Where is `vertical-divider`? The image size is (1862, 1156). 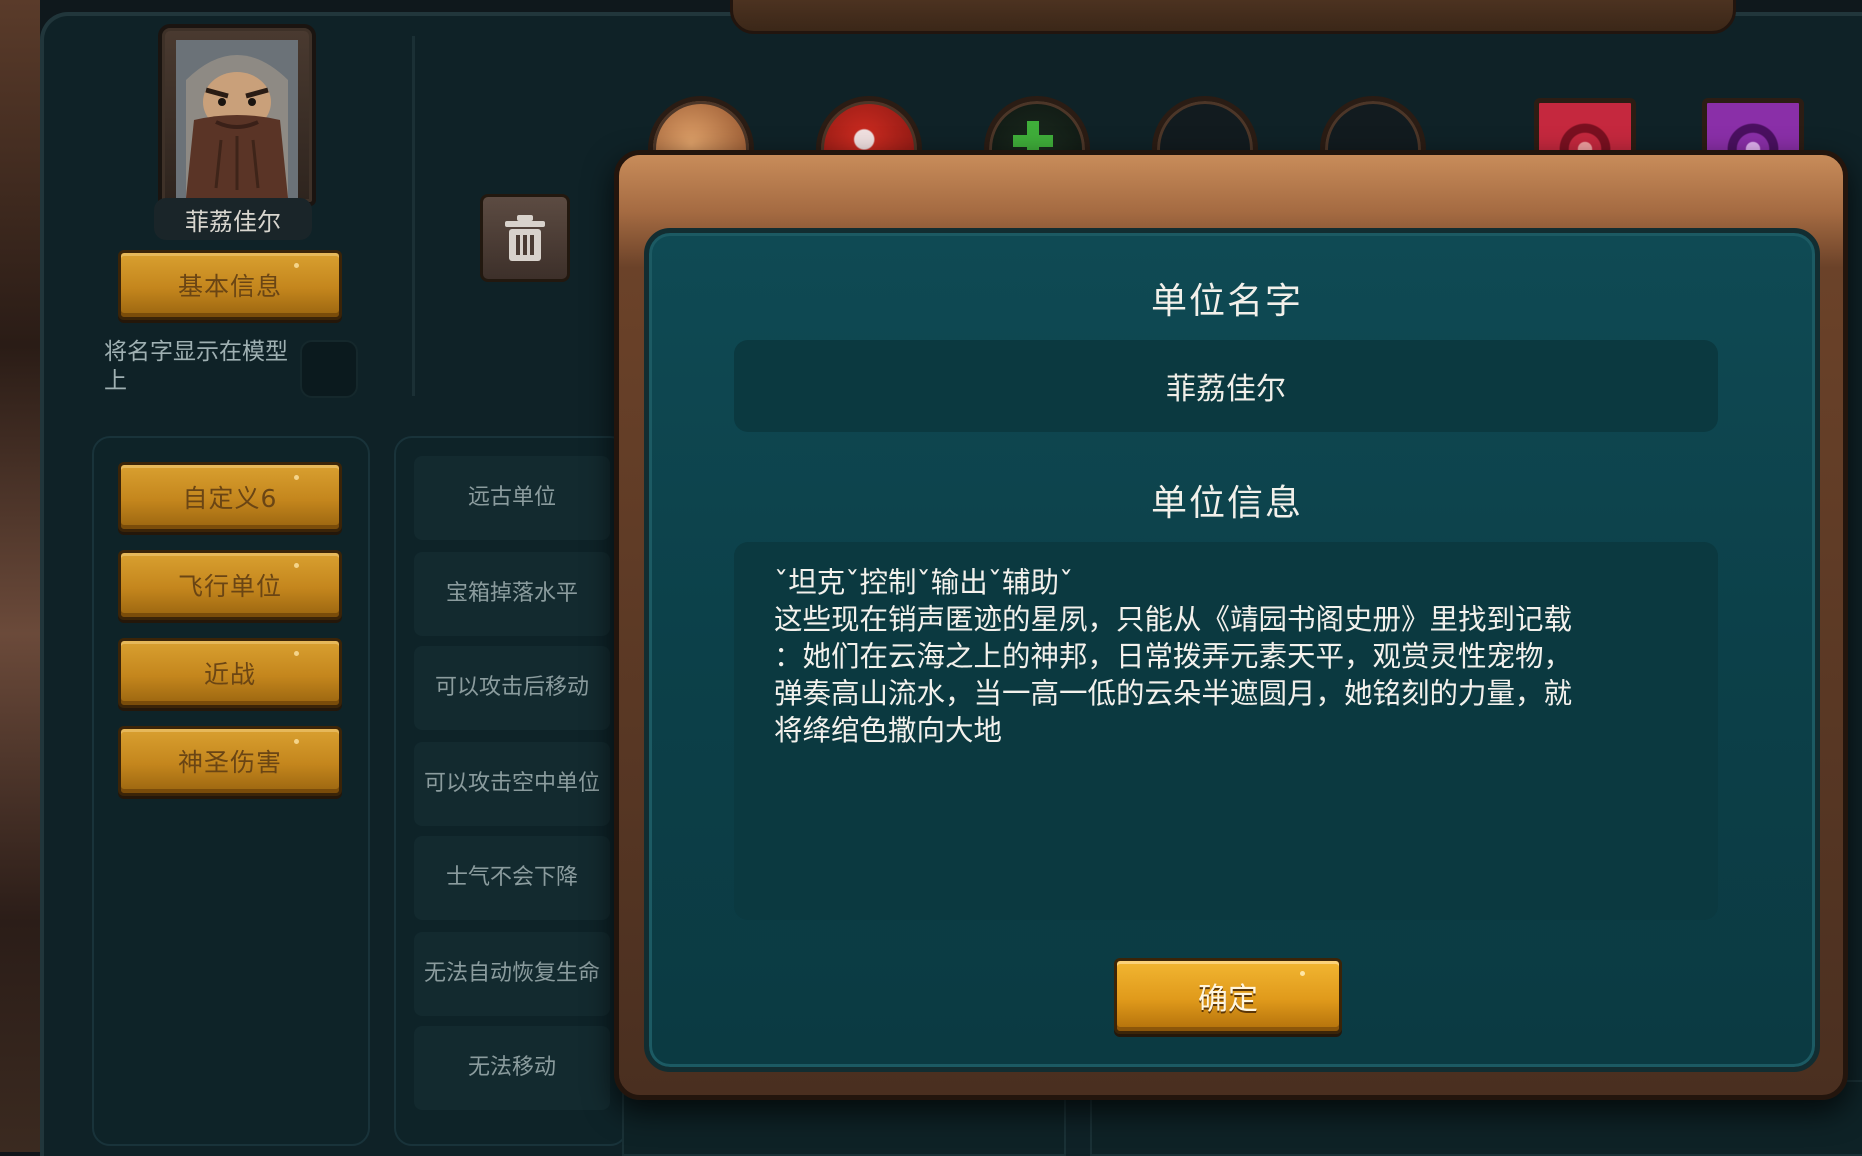
vertical-divider is located at coordinates (413, 216).